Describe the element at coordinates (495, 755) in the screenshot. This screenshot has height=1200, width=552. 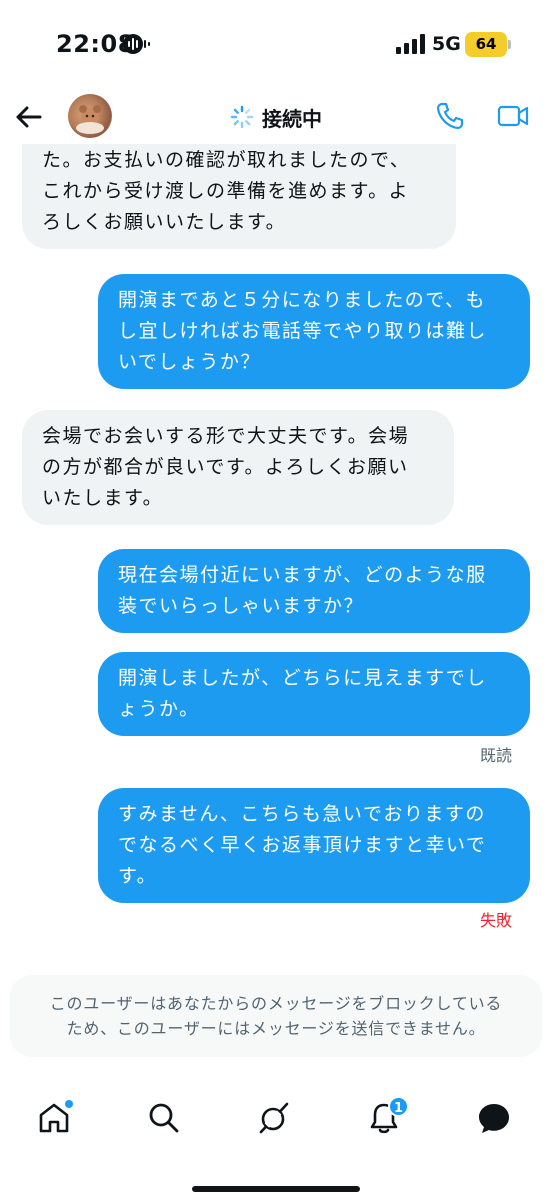
I see `read-receipt: 既読` at that location.